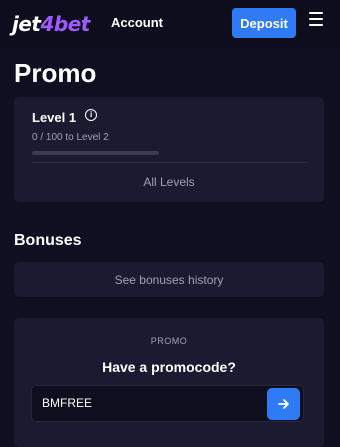 The width and height of the screenshot is (340, 447). What do you see at coordinates (137, 22) in the screenshot?
I see `account-link: Account` at bounding box center [137, 22].